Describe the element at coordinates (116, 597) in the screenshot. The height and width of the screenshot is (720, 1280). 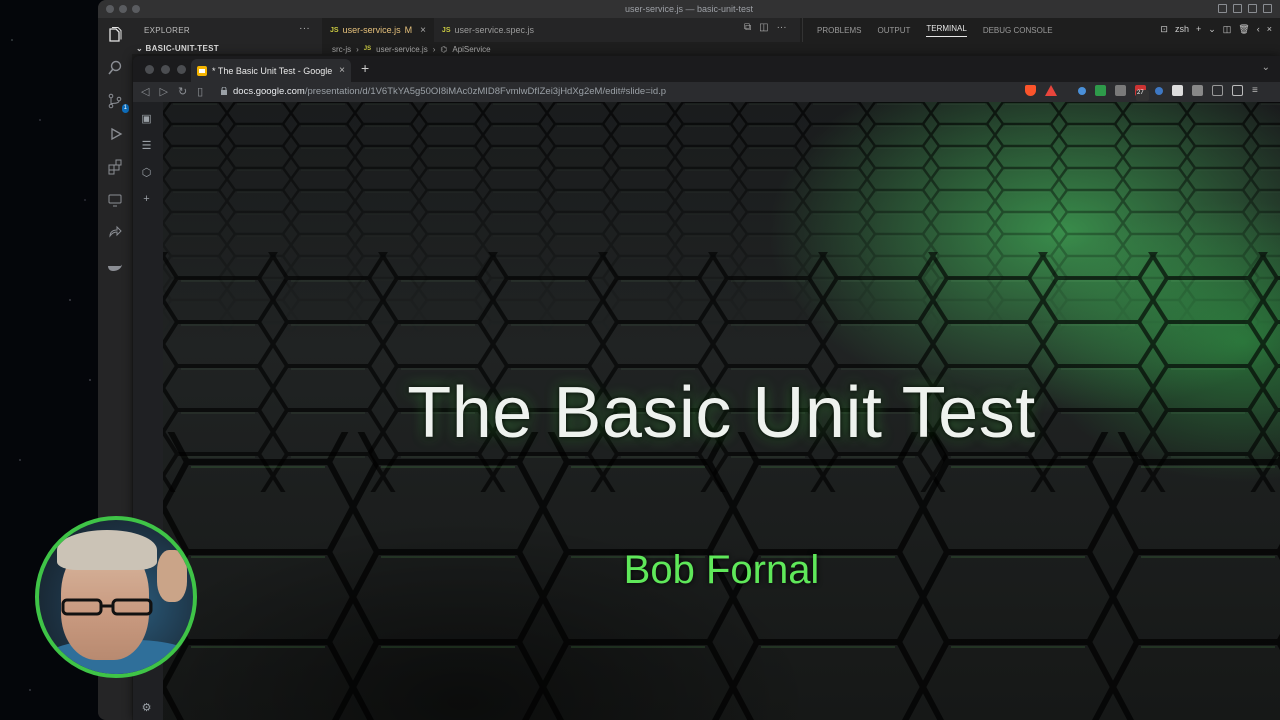
I see `webcam-overlay` at that location.